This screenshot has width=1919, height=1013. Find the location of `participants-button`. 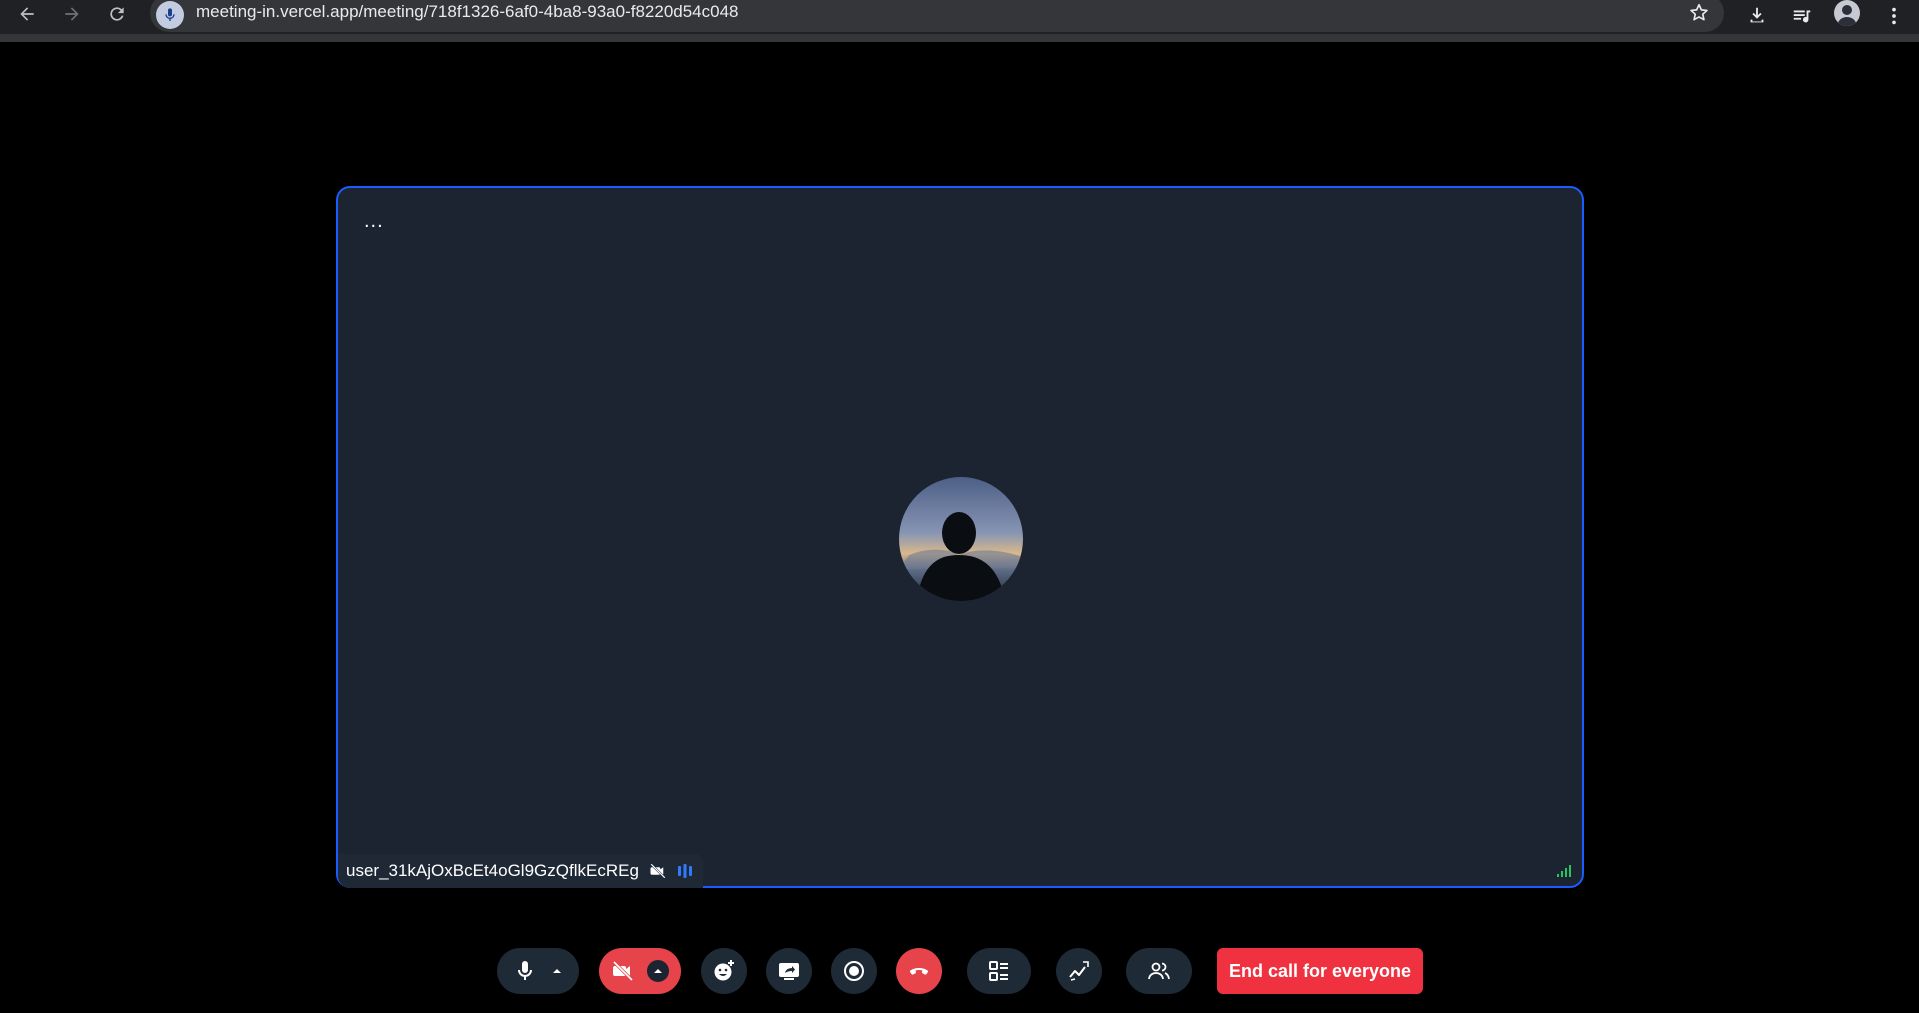

participants-button is located at coordinates (1159, 971).